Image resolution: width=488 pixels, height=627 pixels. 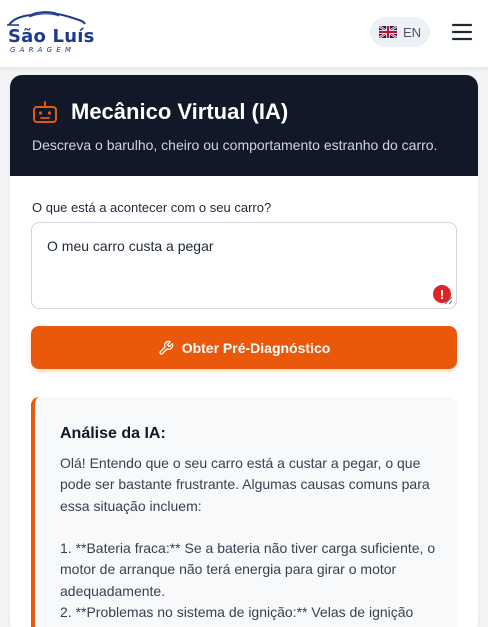 I want to click on logo-name: São Luís, so click(x=51, y=36).